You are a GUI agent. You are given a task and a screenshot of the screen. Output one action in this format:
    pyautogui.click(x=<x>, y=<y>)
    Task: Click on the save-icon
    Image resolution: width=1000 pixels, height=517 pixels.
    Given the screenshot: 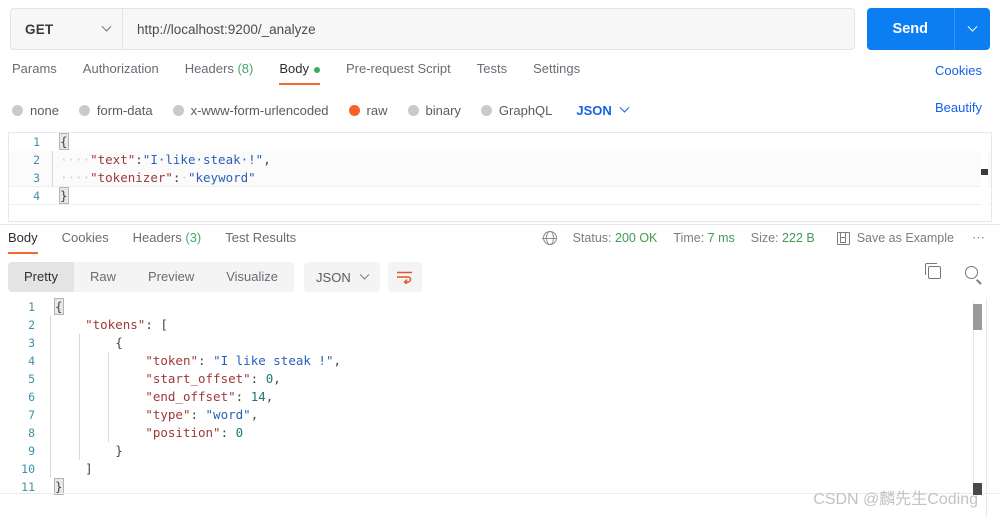 What is the action you would take?
    pyautogui.click(x=843, y=238)
    